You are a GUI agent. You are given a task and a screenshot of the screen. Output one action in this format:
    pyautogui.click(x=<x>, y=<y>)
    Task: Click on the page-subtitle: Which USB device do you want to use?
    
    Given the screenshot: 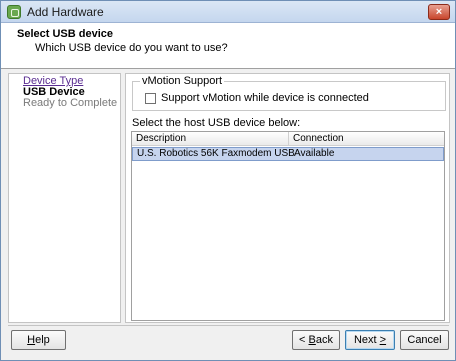 What is the action you would take?
    pyautogui.click(x=131, y=48)
    